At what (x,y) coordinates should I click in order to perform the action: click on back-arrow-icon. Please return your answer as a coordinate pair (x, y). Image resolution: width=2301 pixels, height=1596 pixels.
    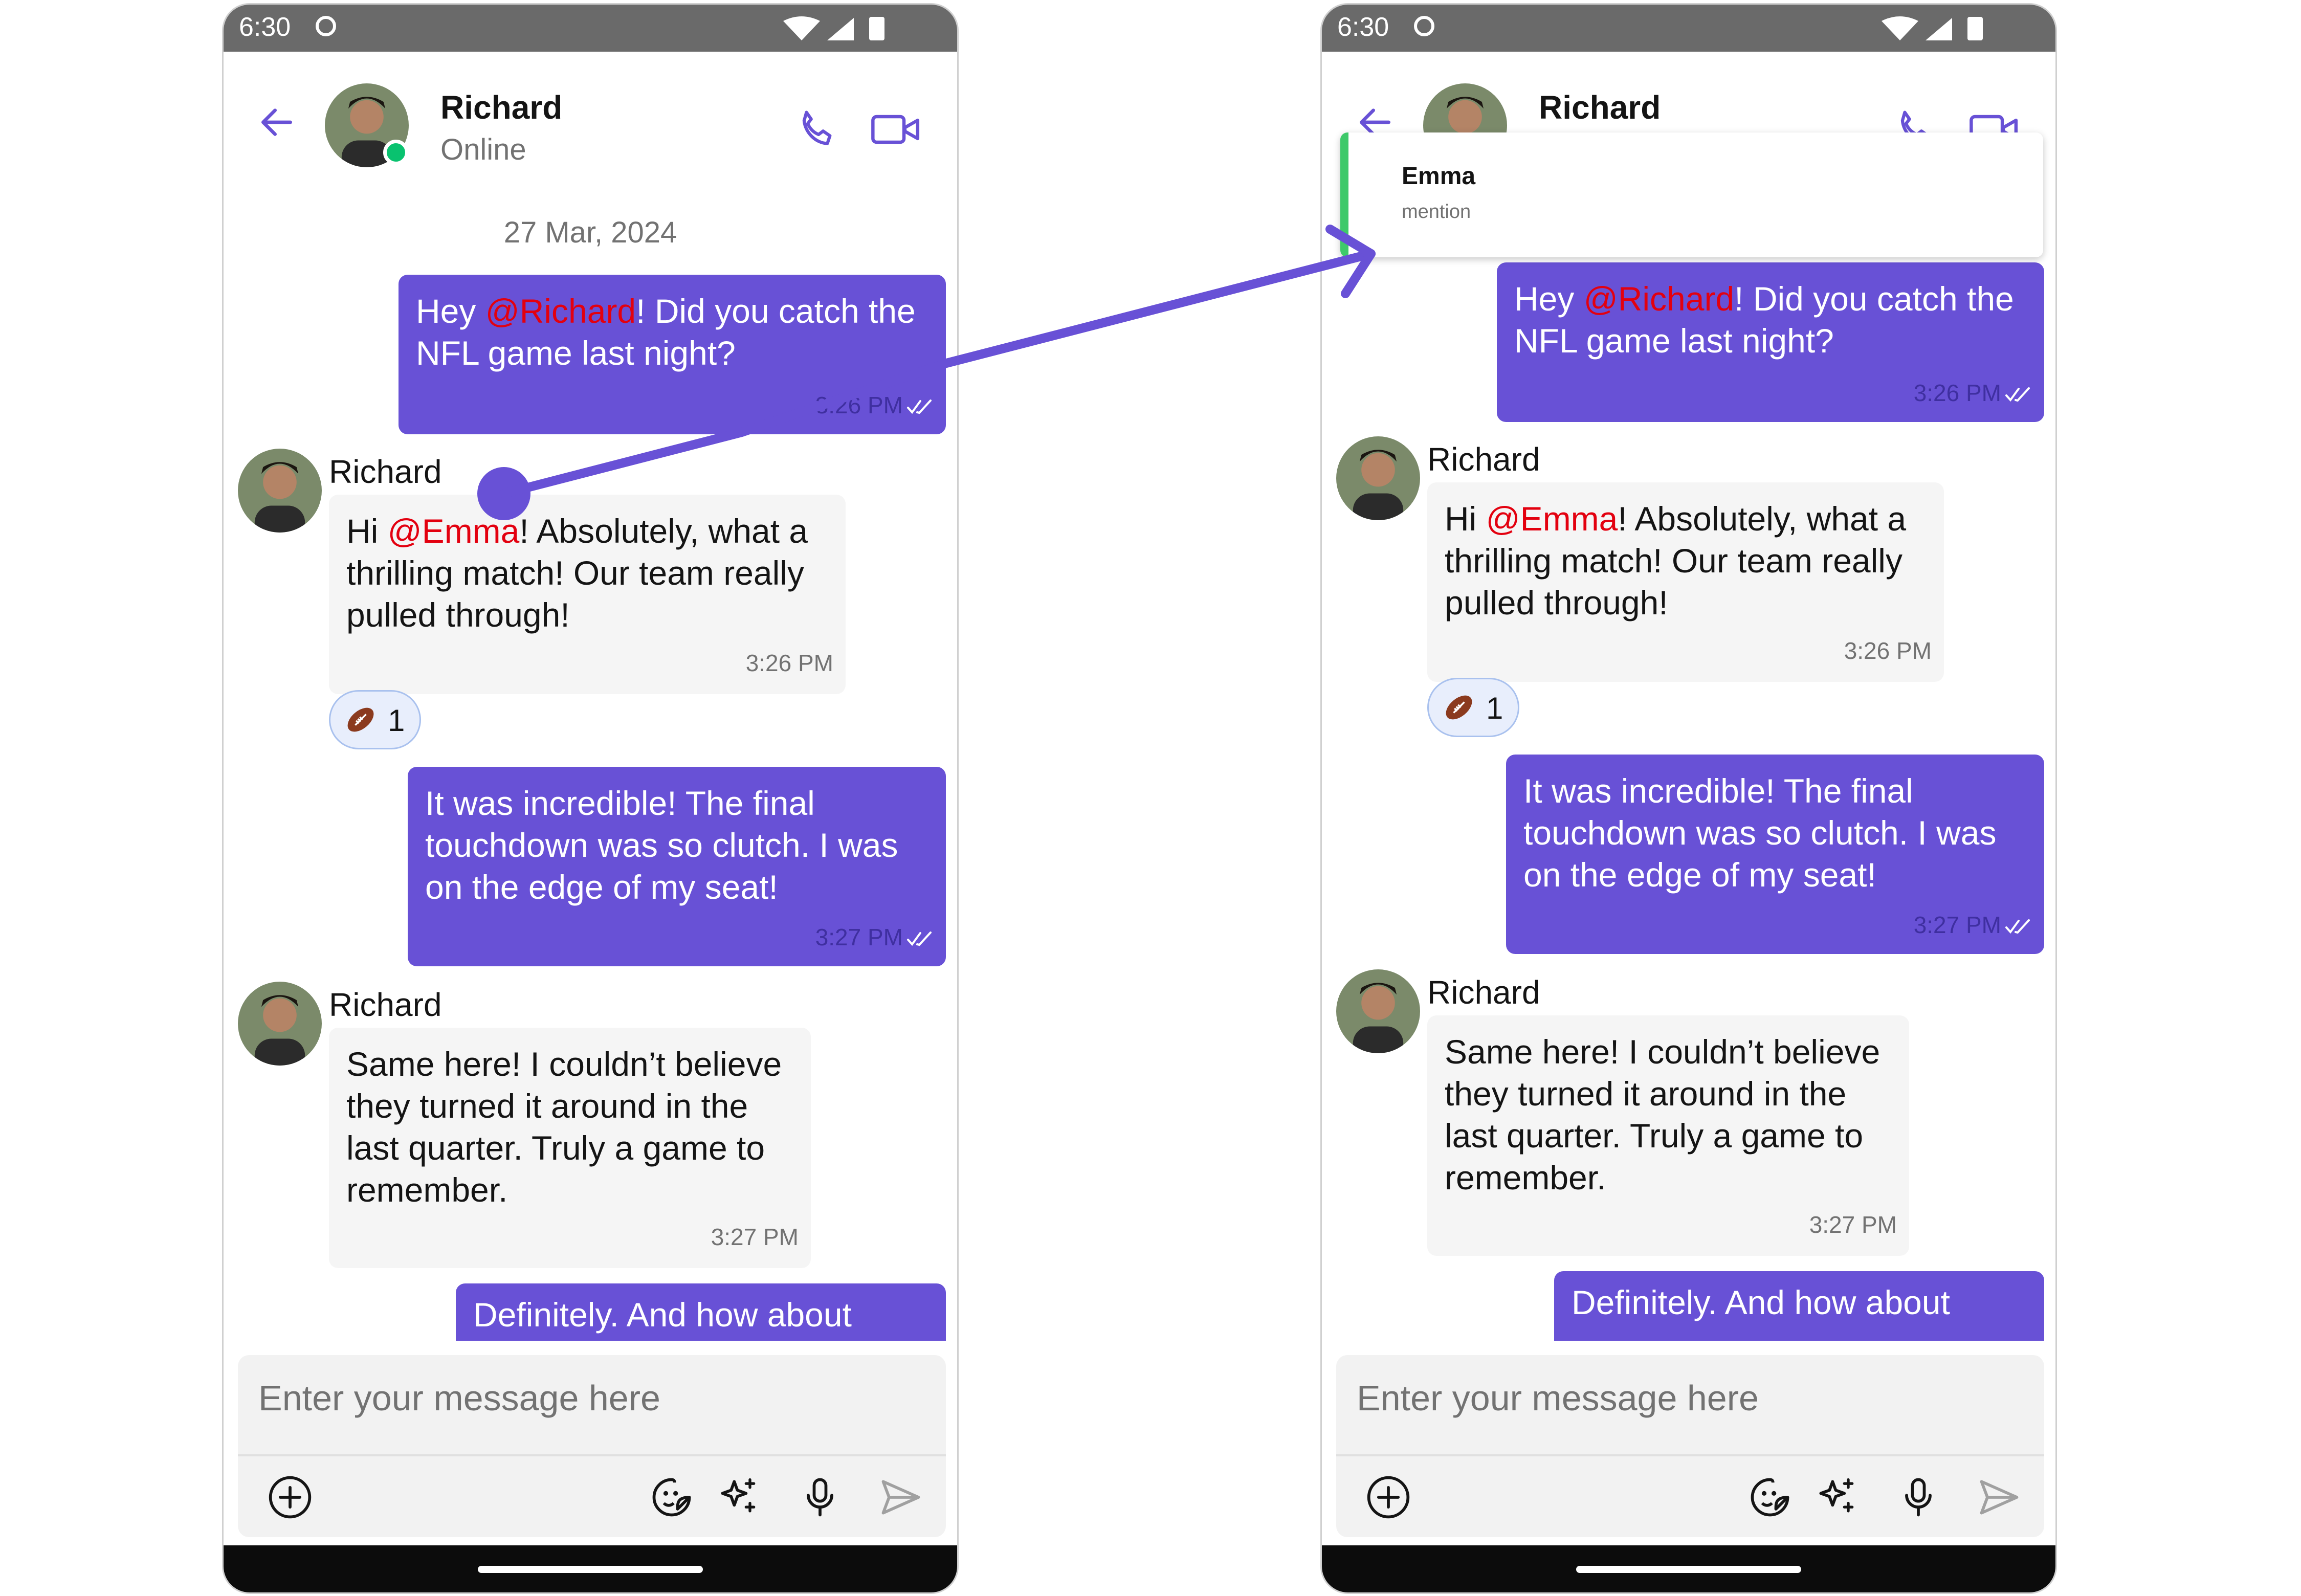
    Looking at the image, I should click on (276, 122).